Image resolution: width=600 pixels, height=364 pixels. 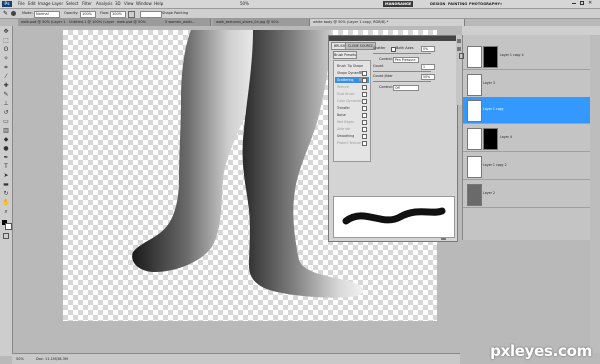 What do you see at coordinates (527, 166) in the screenshot?
I see `layer-row: Layer 1 copy 2` at bounding box center [527, 166].